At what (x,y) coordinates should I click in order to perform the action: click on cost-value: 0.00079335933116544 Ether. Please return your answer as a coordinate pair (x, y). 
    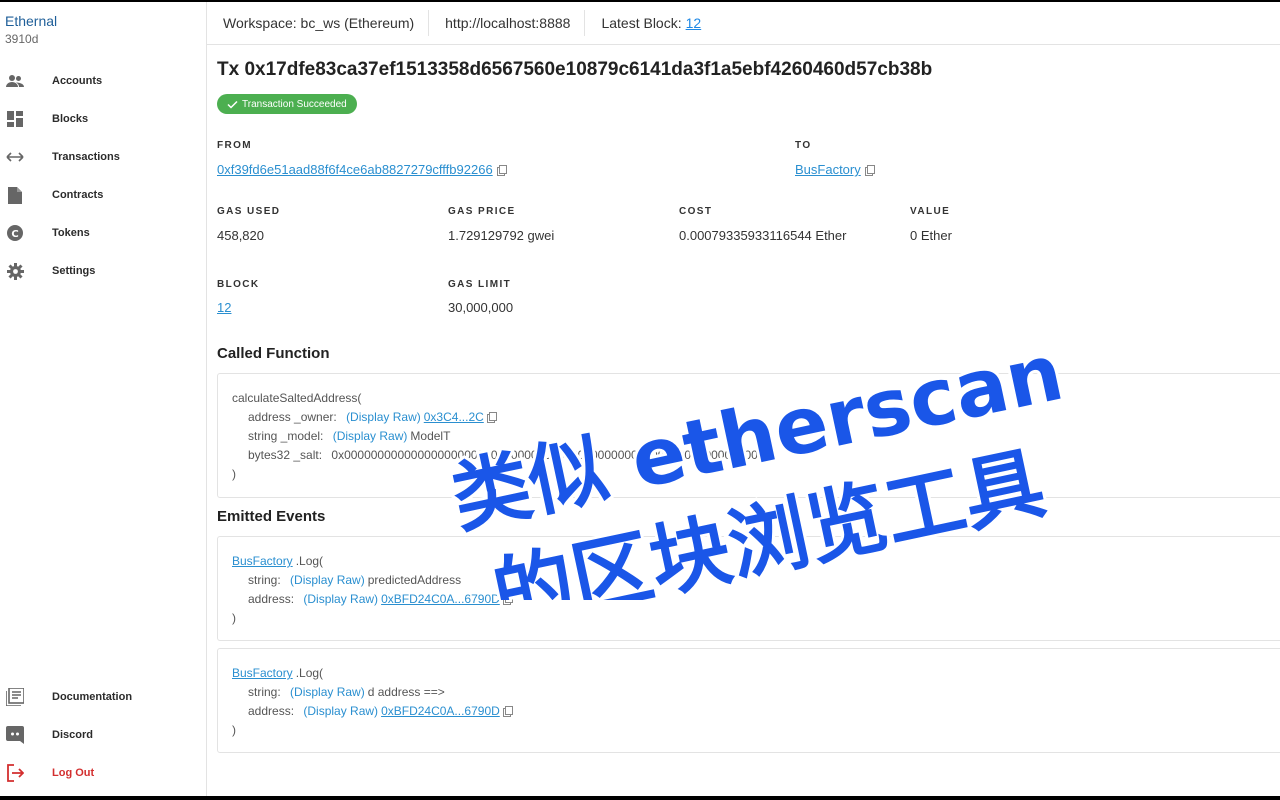
    Looking at the image, I should click on (763, 235).